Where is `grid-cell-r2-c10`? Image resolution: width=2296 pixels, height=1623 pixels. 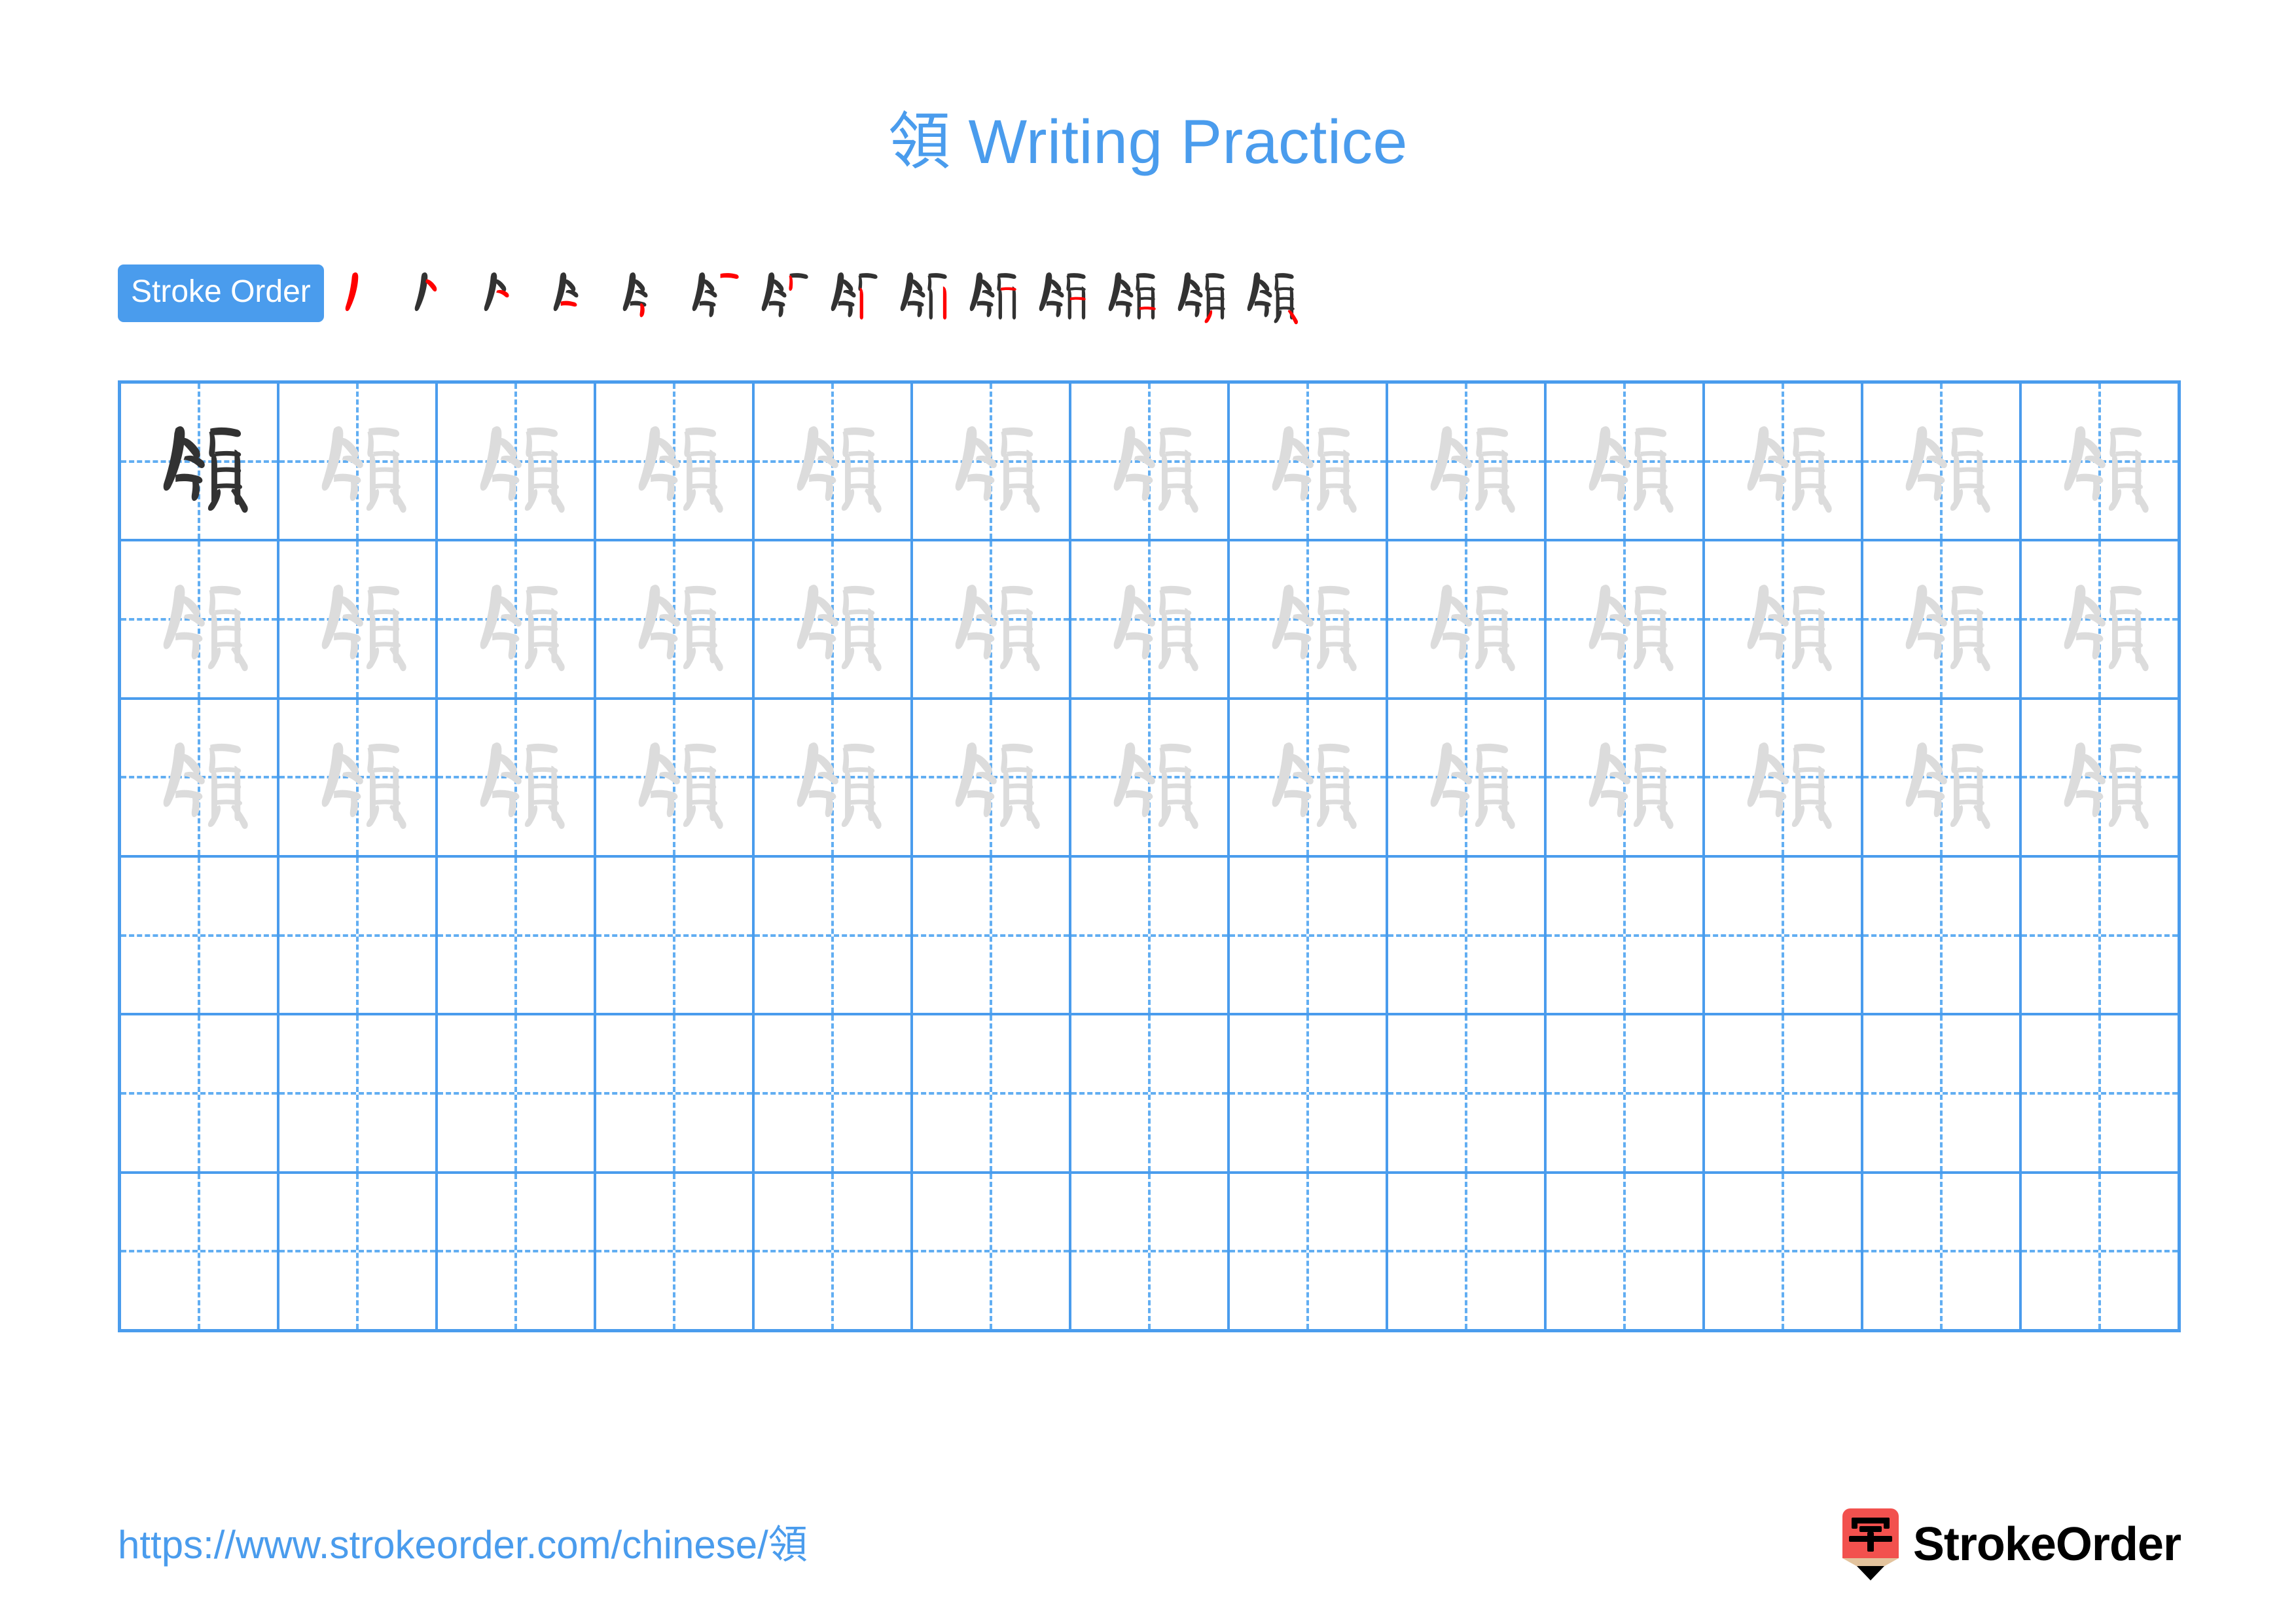 grid-cell-r2-c10 is located at coordinates (1626, 619).